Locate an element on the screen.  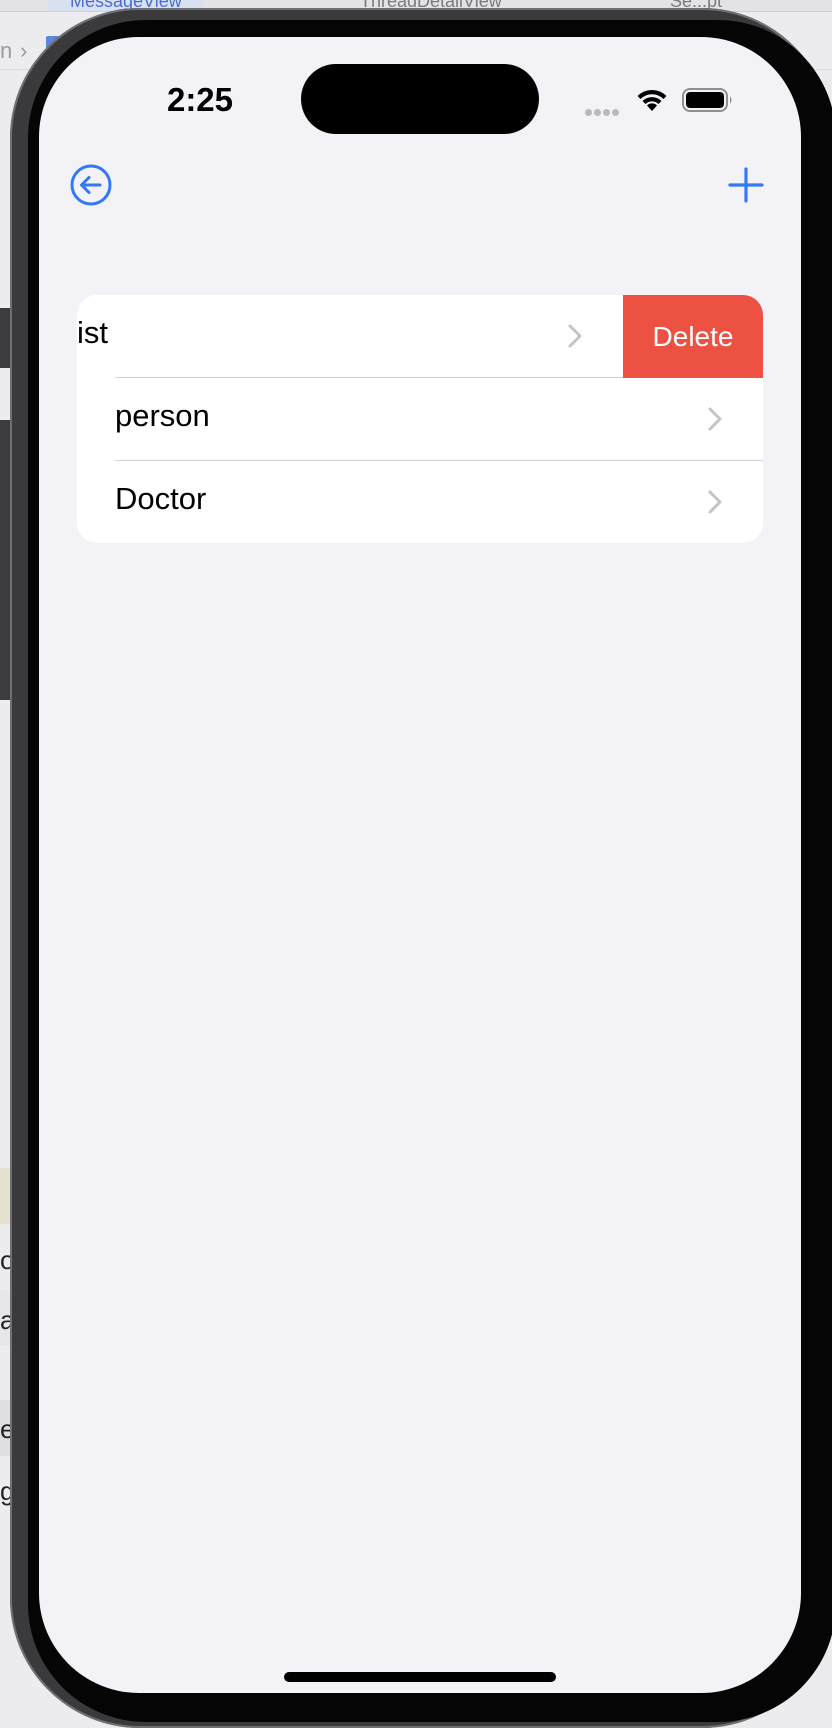
background-row is located at coordinates (5, 1196).